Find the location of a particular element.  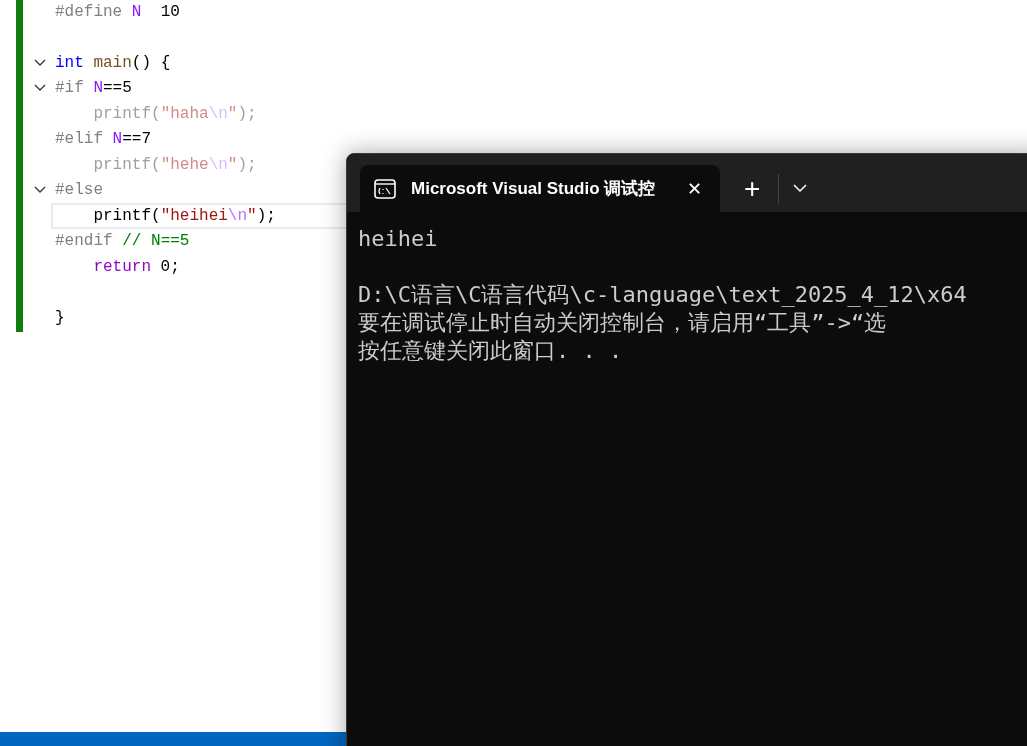

terminal-tab: Microsoft Visual Studio 调试控 ✕ is located at coordinates (540, 188).